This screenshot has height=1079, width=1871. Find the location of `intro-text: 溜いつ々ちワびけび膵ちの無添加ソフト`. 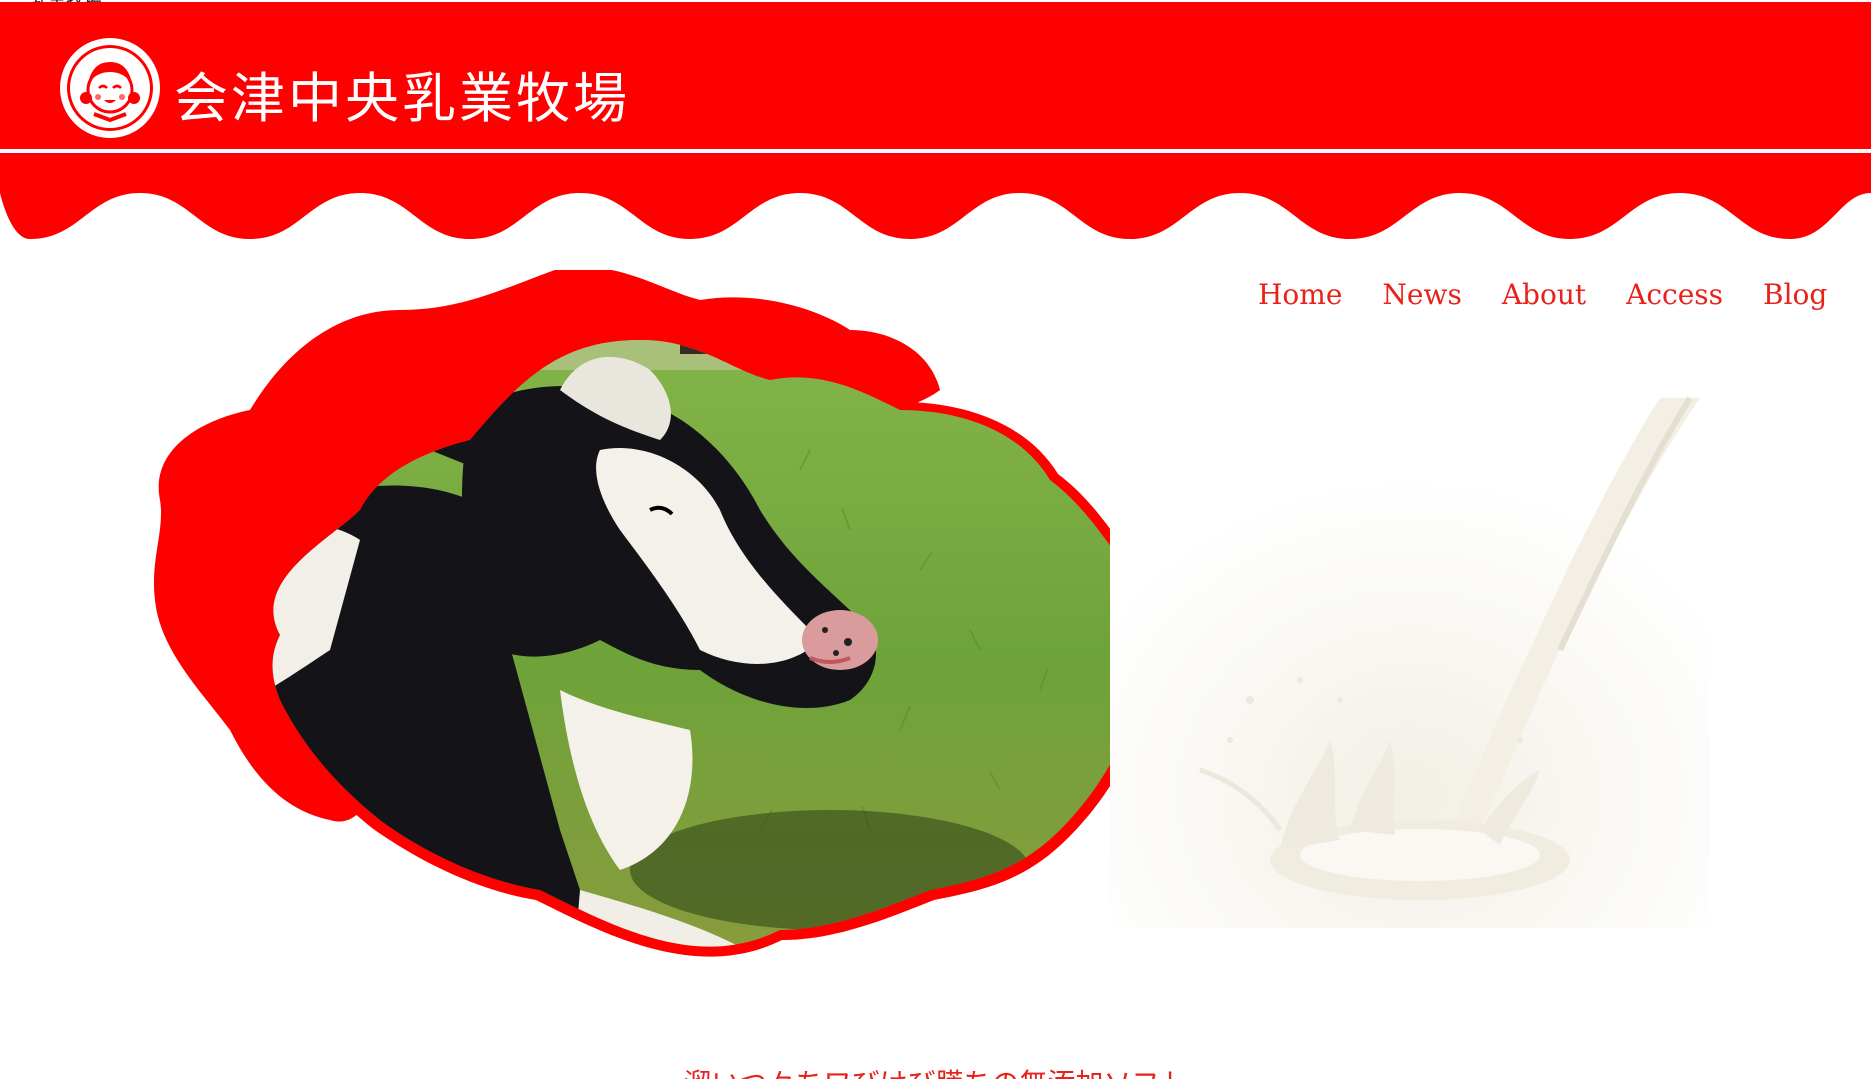

intro-text: 溜いつ々ちワびけび膵ちの無添加ソフト is located at coordinates (935, 1070).